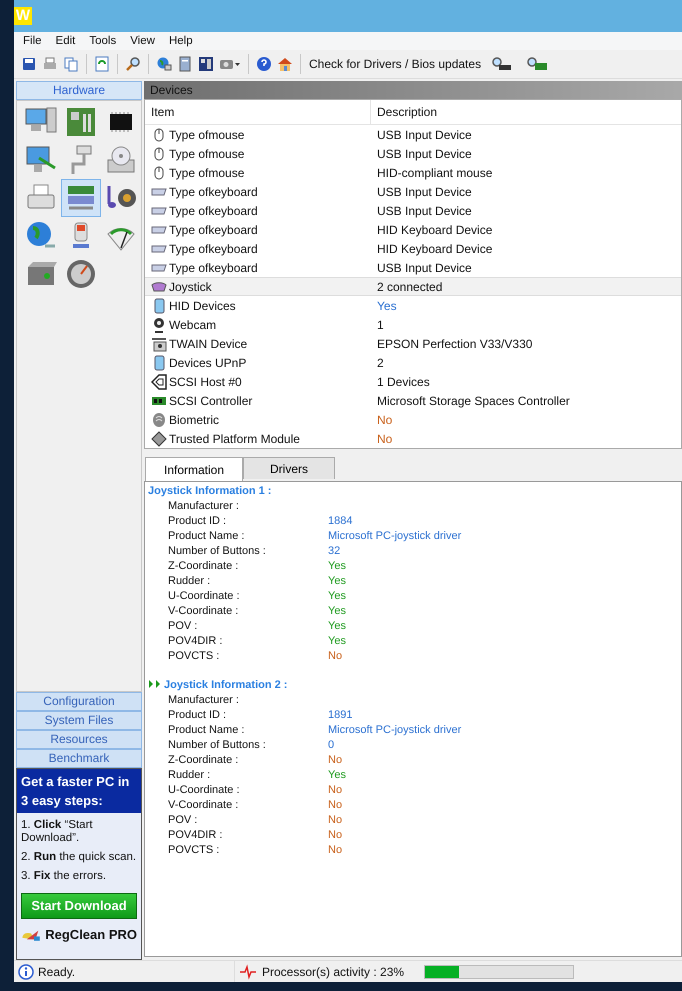 This screenshot has width=682, height=991. I want to click on motherboard-icon, so click(81, 122).